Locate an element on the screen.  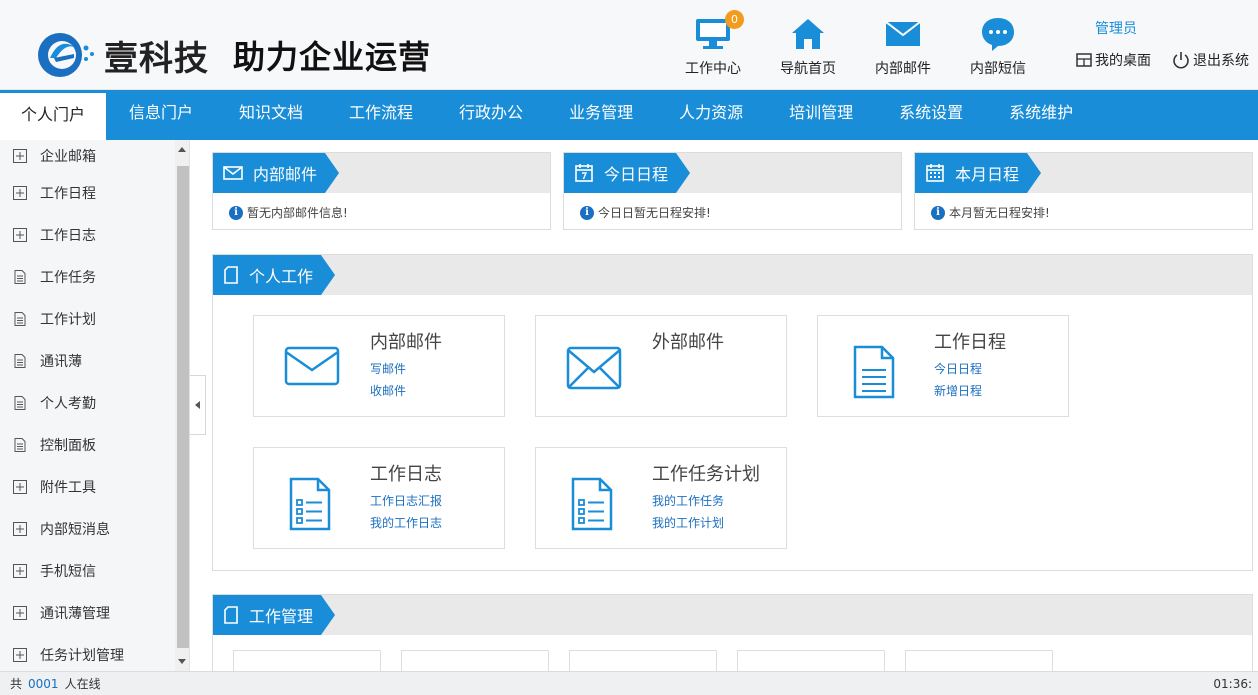
card-external-mail: 外部邮件 is located at coordinates (661, 366).